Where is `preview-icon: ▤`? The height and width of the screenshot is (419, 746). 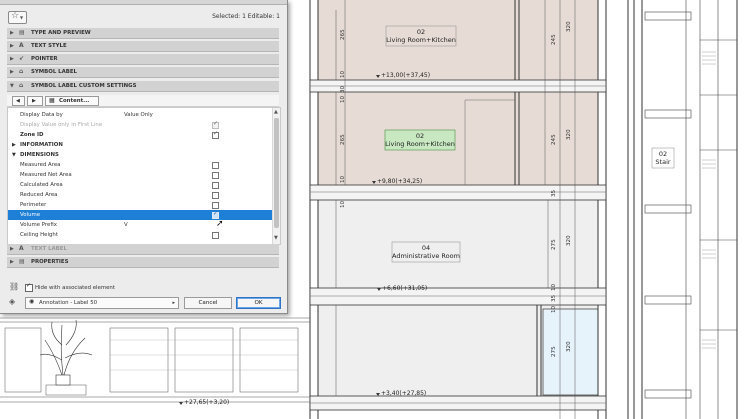 preview-icon: ▤ is located at coordinates (22, 32).